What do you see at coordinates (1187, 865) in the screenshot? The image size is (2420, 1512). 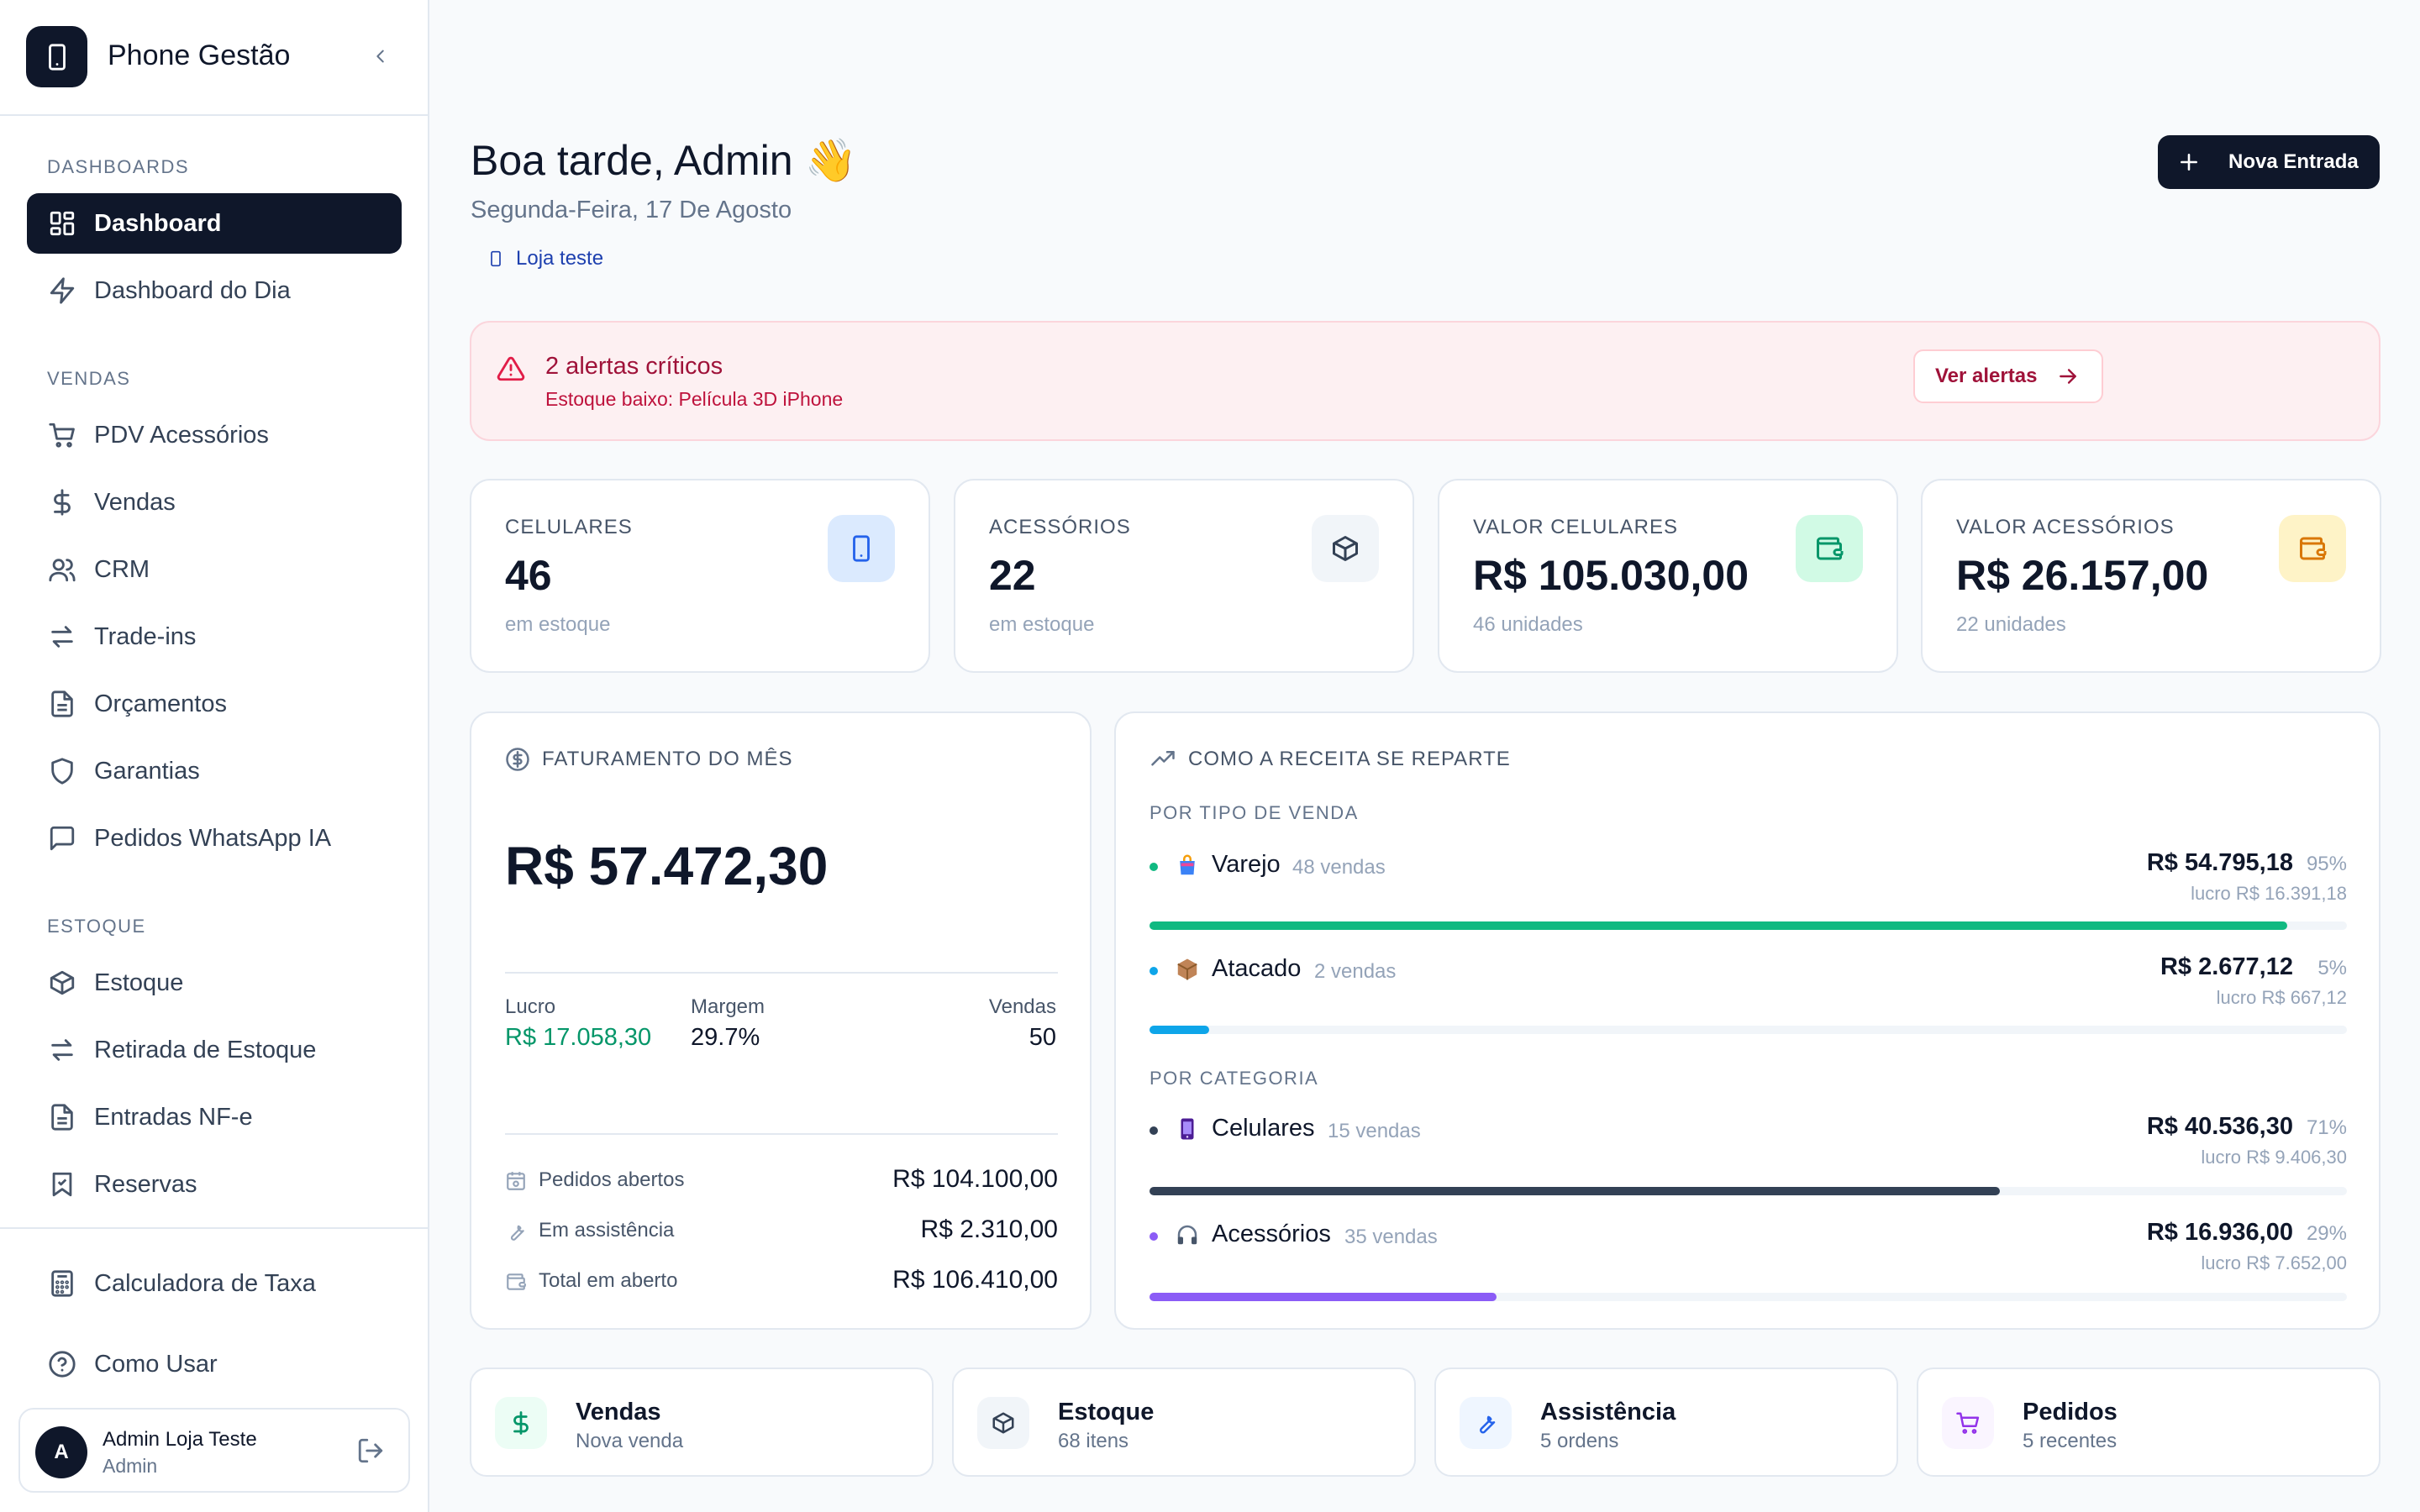 I see `shopping-bag-icon` at bounding box center [1187, 865].